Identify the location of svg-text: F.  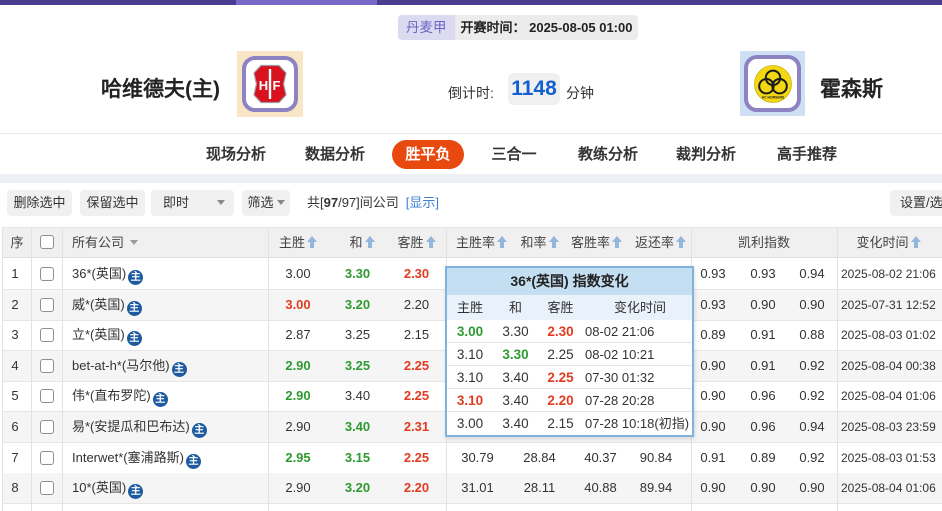
(277, 85).